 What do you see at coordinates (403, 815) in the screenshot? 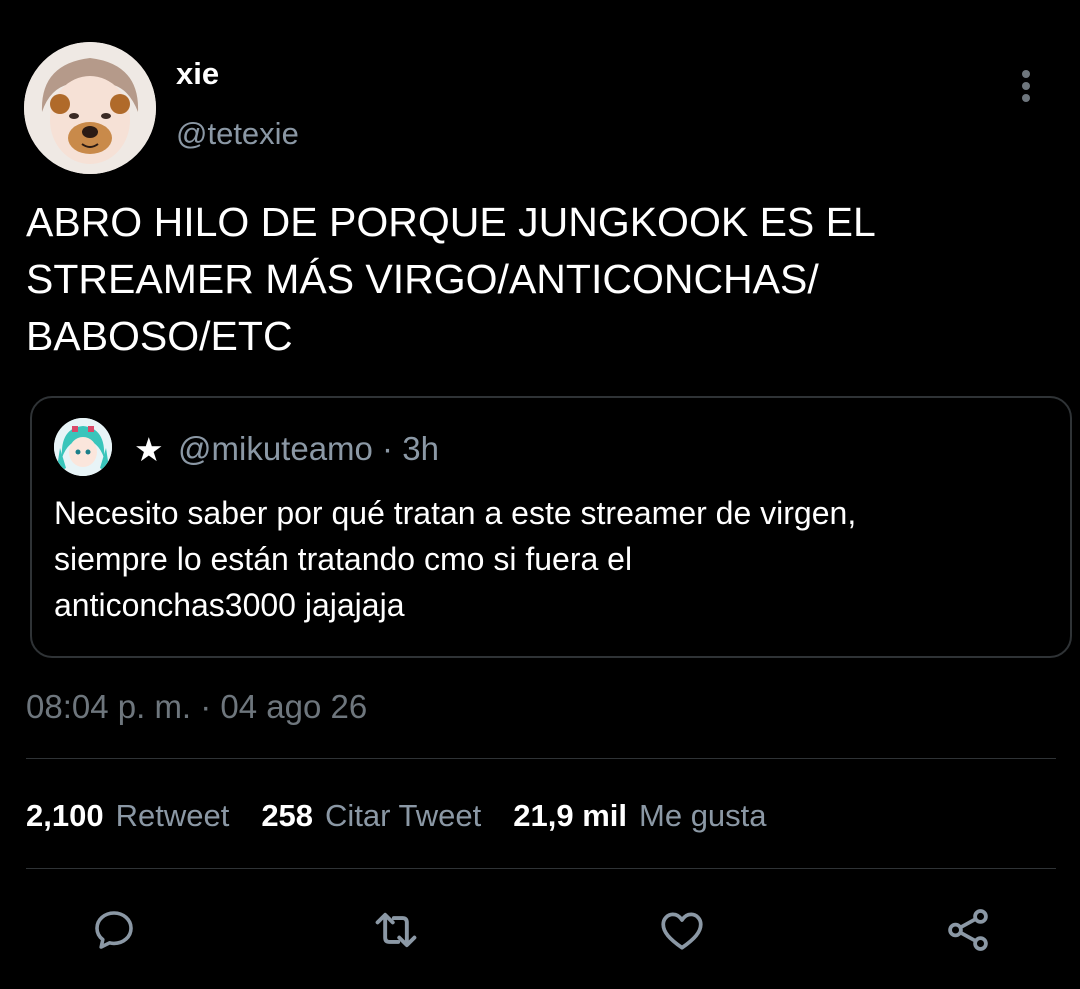
I see `quote-tweets-label: Citar Tweet` at bounding box center [403, 815].